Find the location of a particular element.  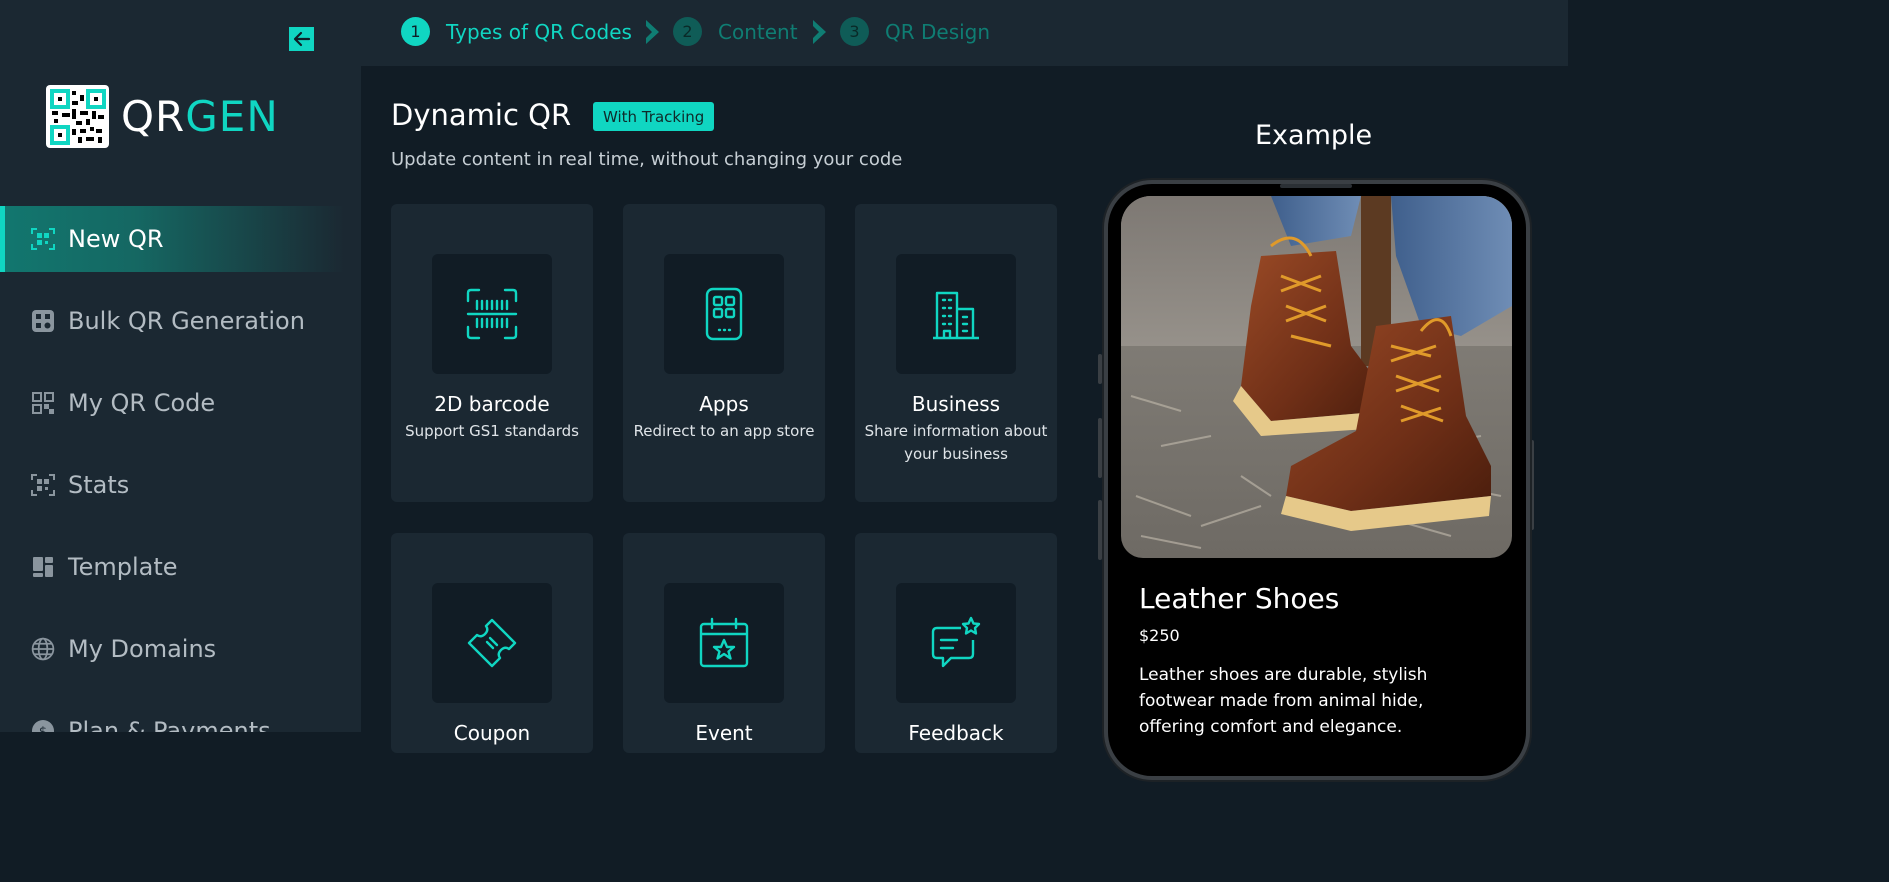

app-logo: QRGEN is located at coordinates (162, 116).